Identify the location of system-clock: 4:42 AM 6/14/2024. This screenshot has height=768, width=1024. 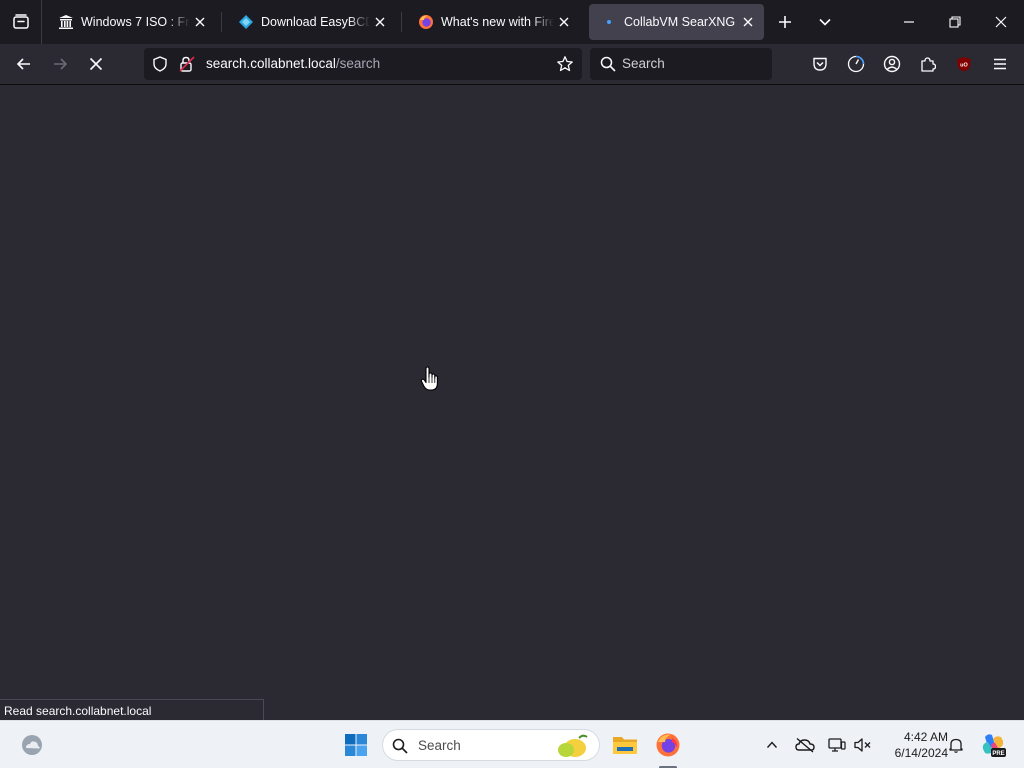
(913, 745).